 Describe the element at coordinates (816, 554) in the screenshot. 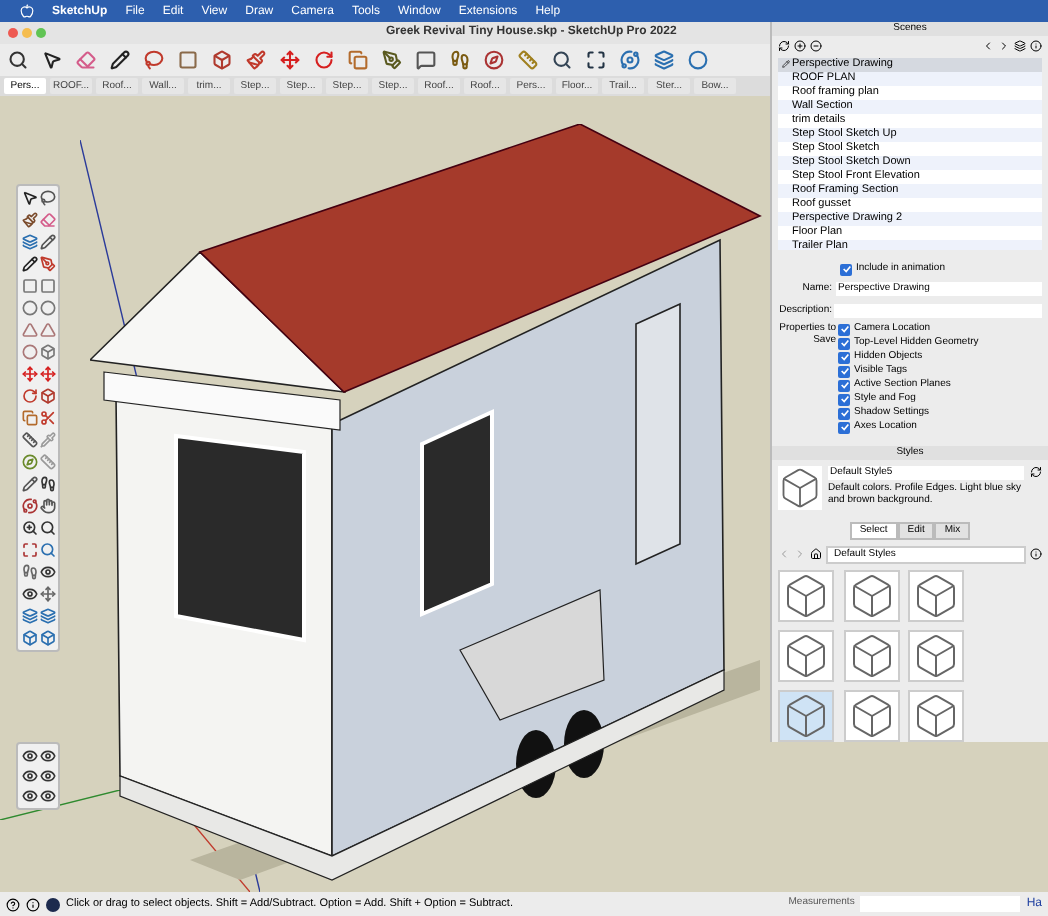

I see `home-icon` at that location.